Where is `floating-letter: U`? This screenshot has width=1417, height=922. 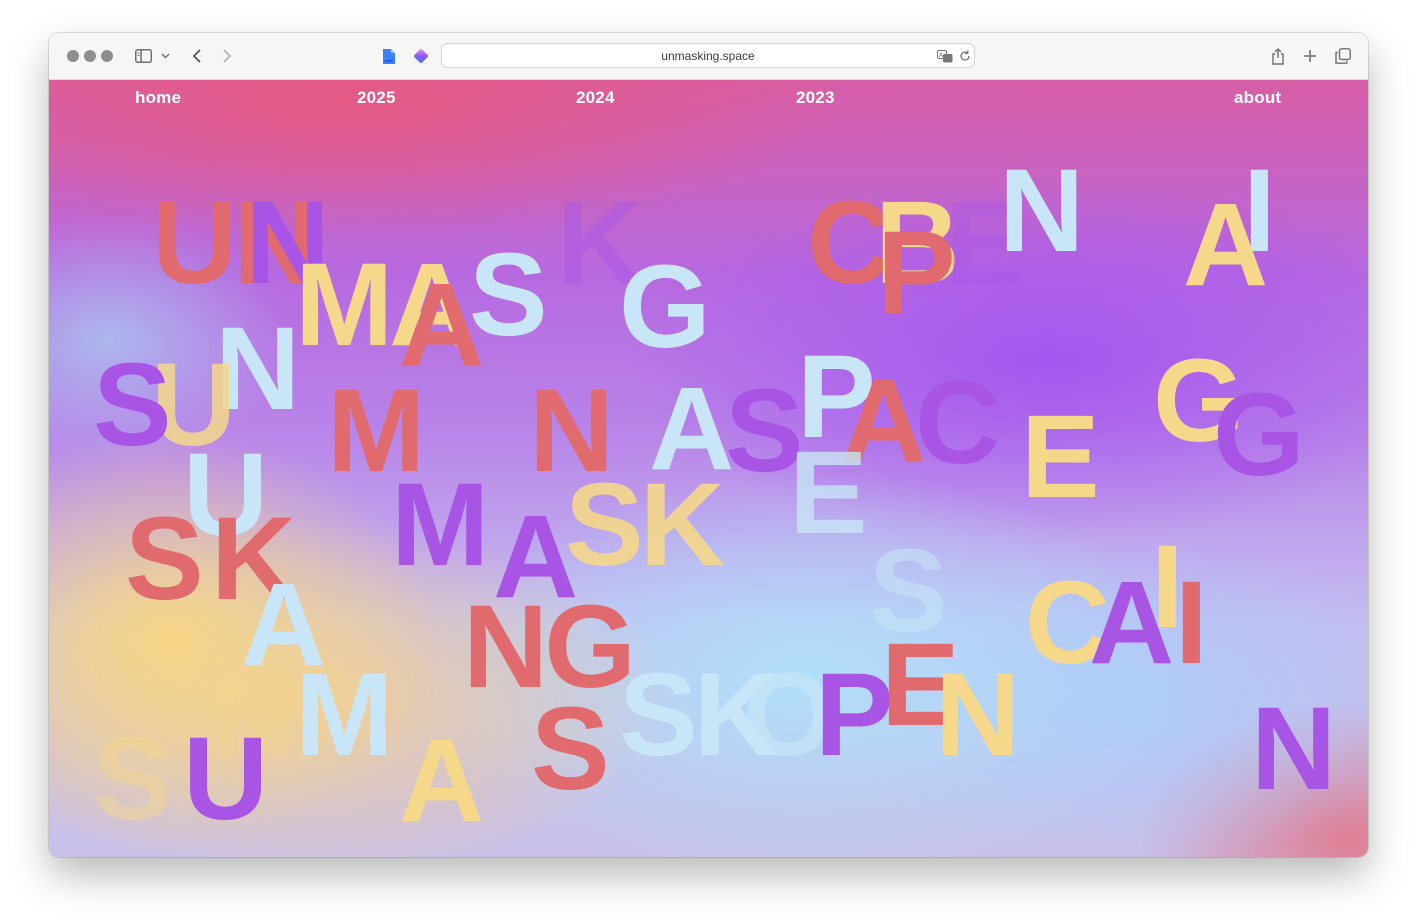
floating-letter: U is located at coordinates (225, 779).